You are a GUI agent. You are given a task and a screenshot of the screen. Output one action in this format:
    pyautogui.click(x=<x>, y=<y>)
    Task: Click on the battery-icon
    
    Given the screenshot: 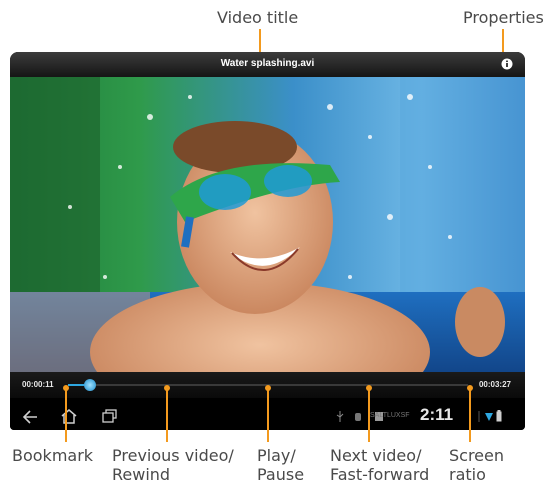 What is the action you would take?
    pyautogui.click(x=499, y=416)
    